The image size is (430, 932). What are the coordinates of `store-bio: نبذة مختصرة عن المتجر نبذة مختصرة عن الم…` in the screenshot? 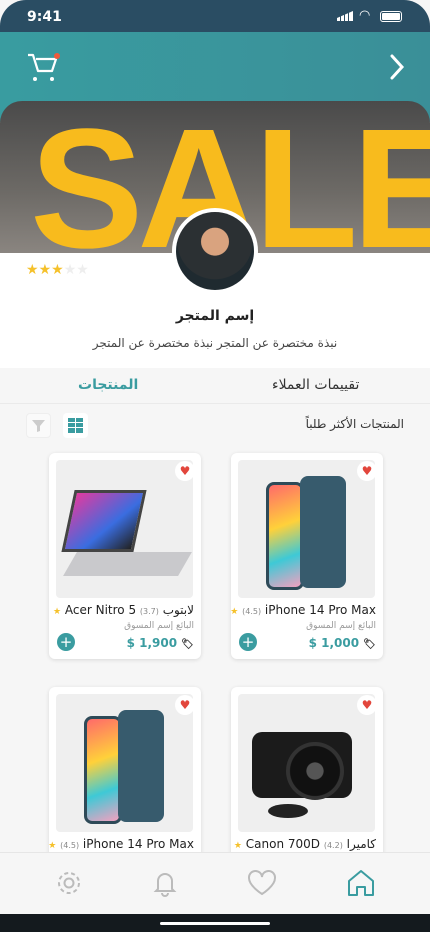 It's located at (215, 343).